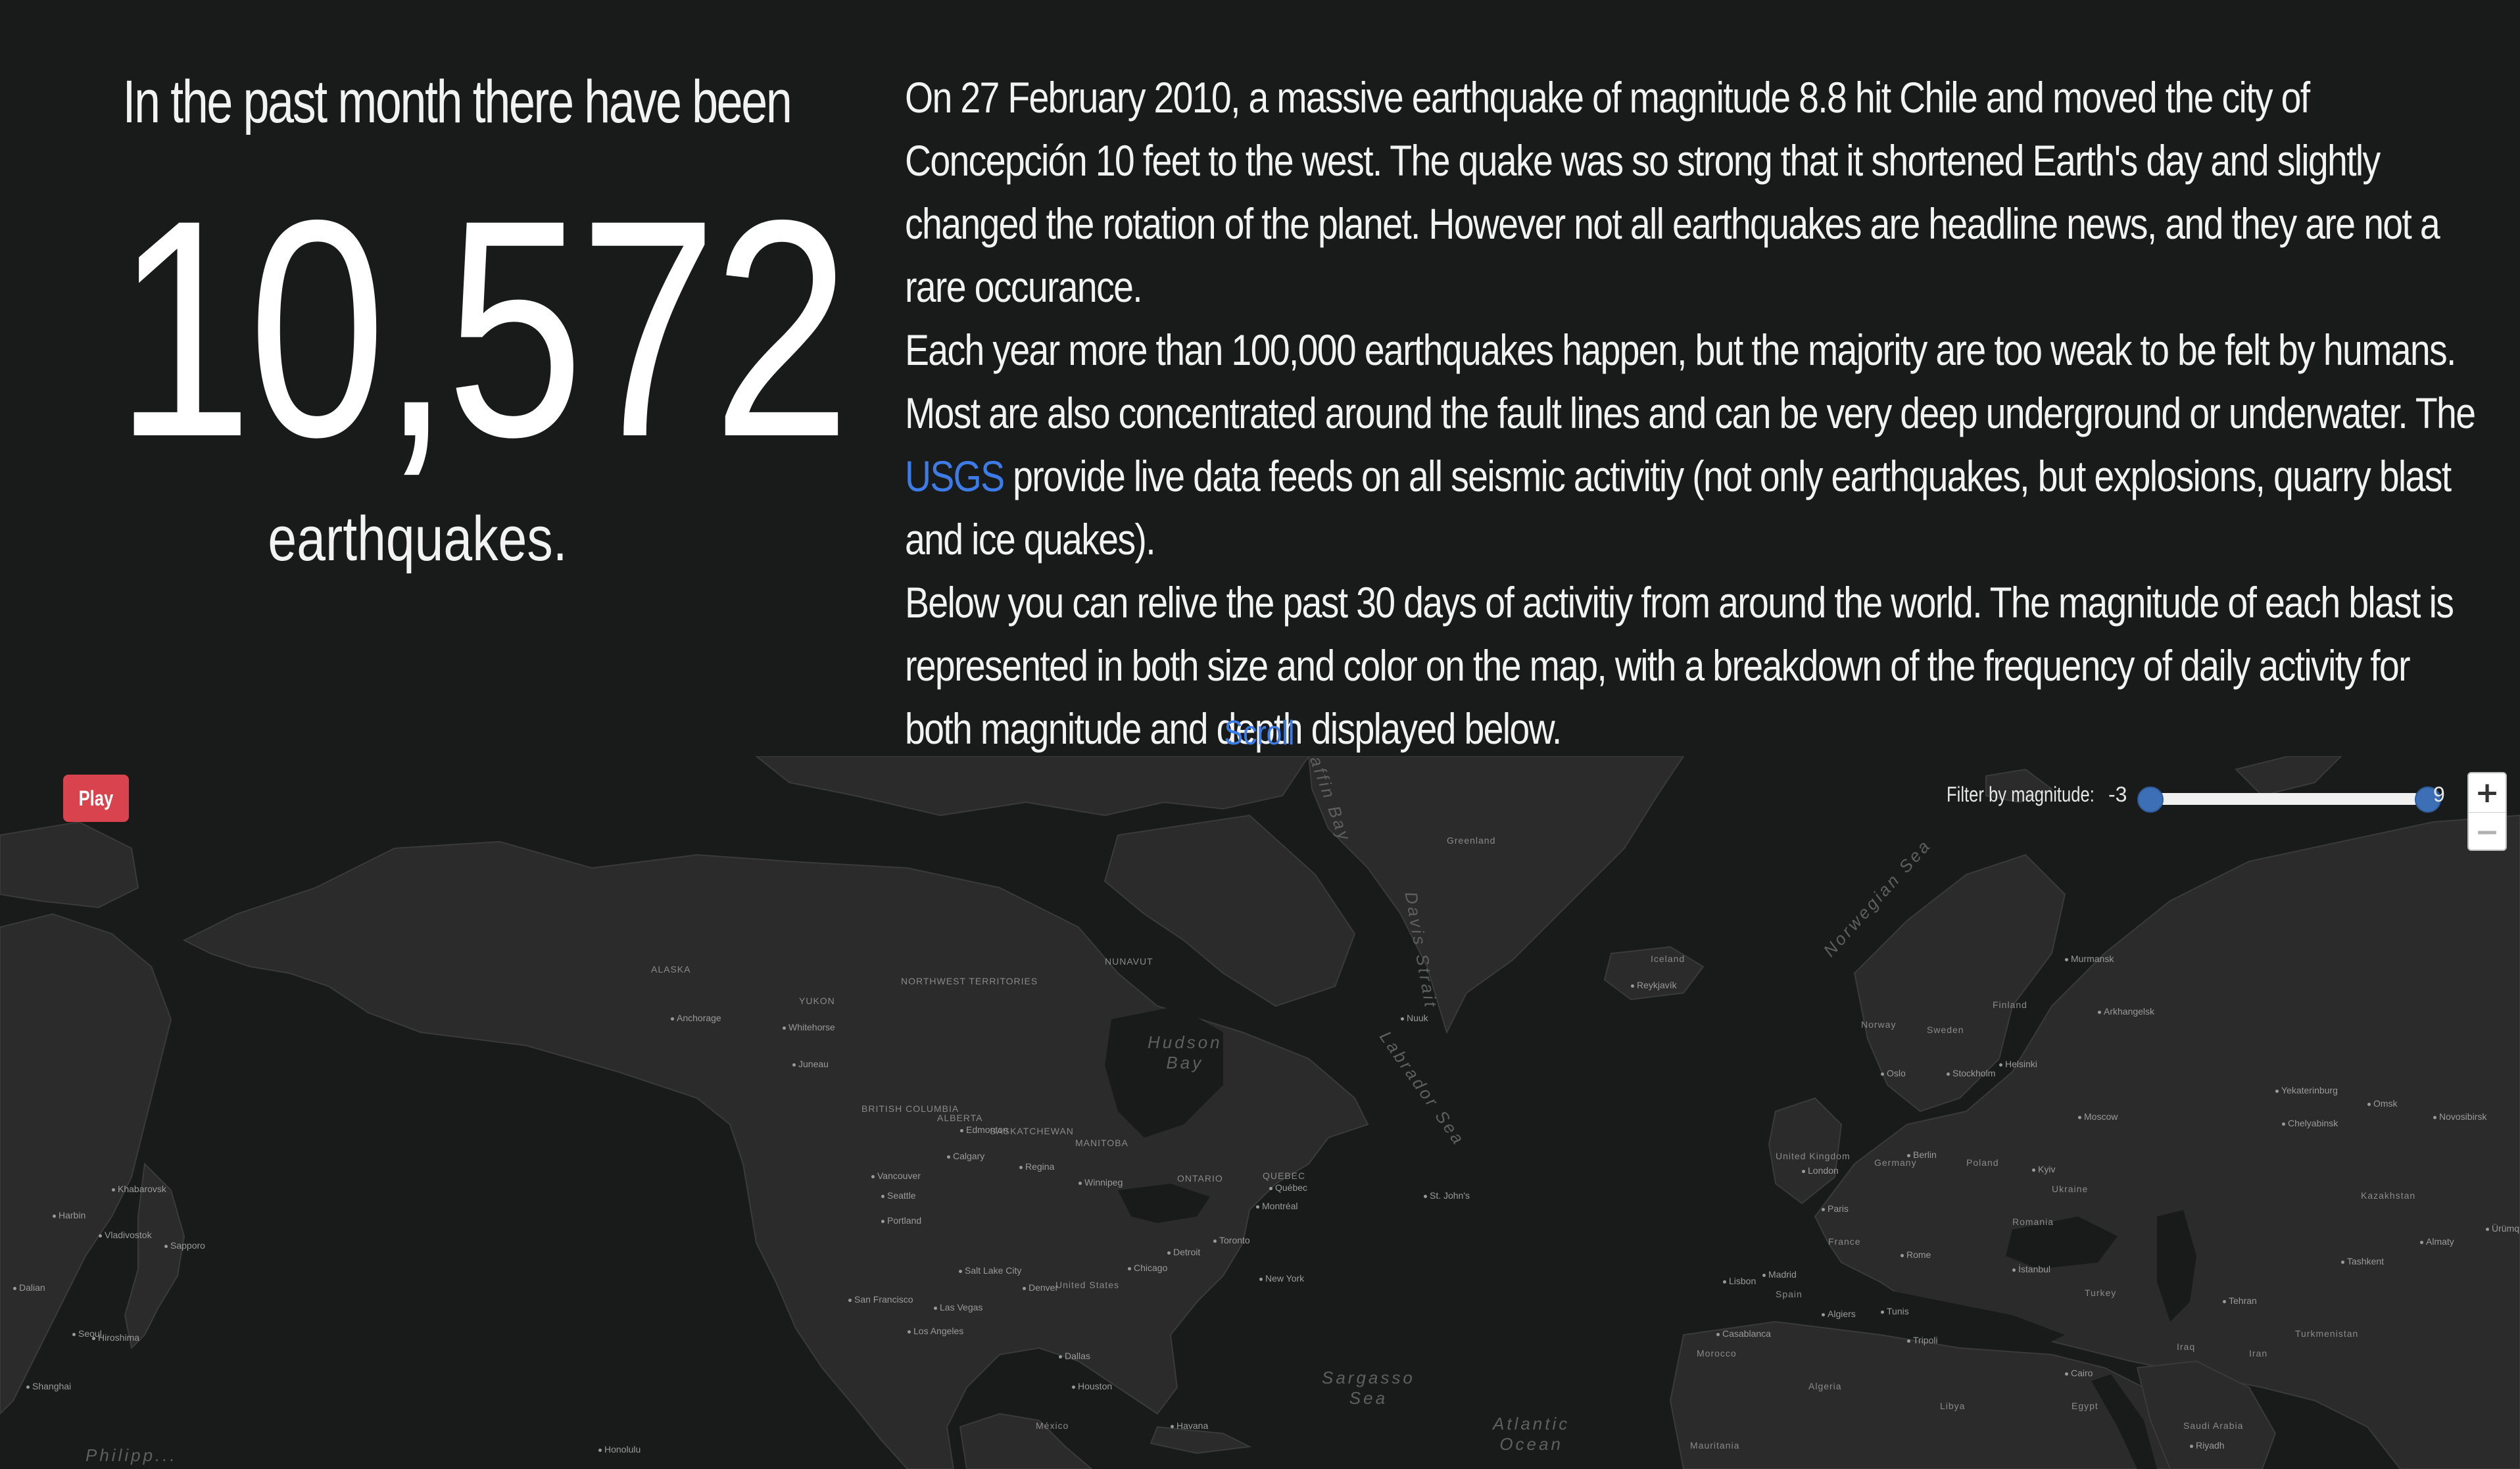  Describe the element at coordinates (1839, 1314) in the screenshot. I see `city-algiers: Algiers` at that location.